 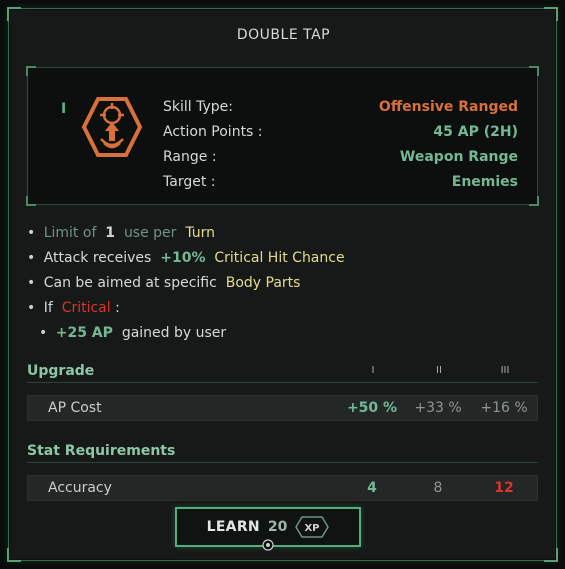 I want to click on description-line: • +25 AP gained by user, so click(x=133, y=333).